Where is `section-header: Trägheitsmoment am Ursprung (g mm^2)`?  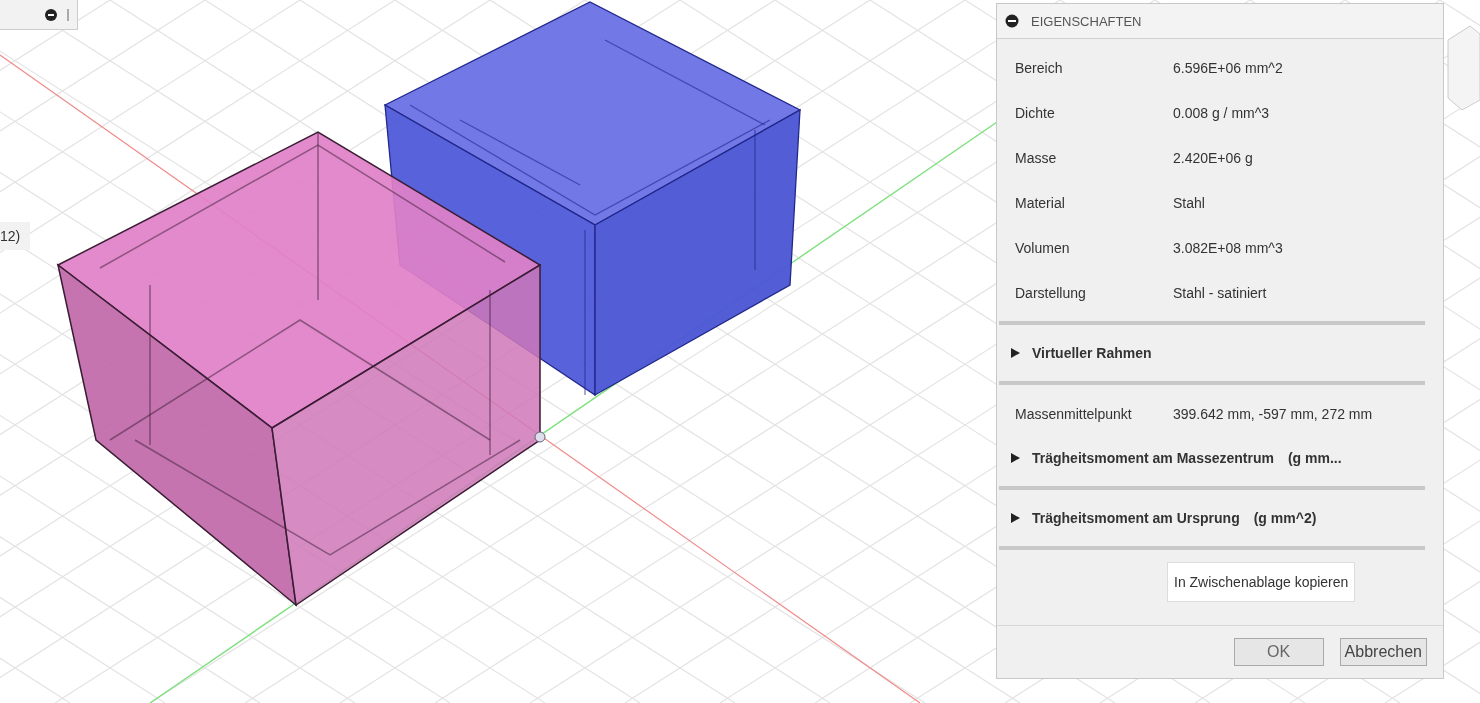 section-header: Trägheitsmoment am Ursprung (g mm^2) is located at coordinates (1217, 518).